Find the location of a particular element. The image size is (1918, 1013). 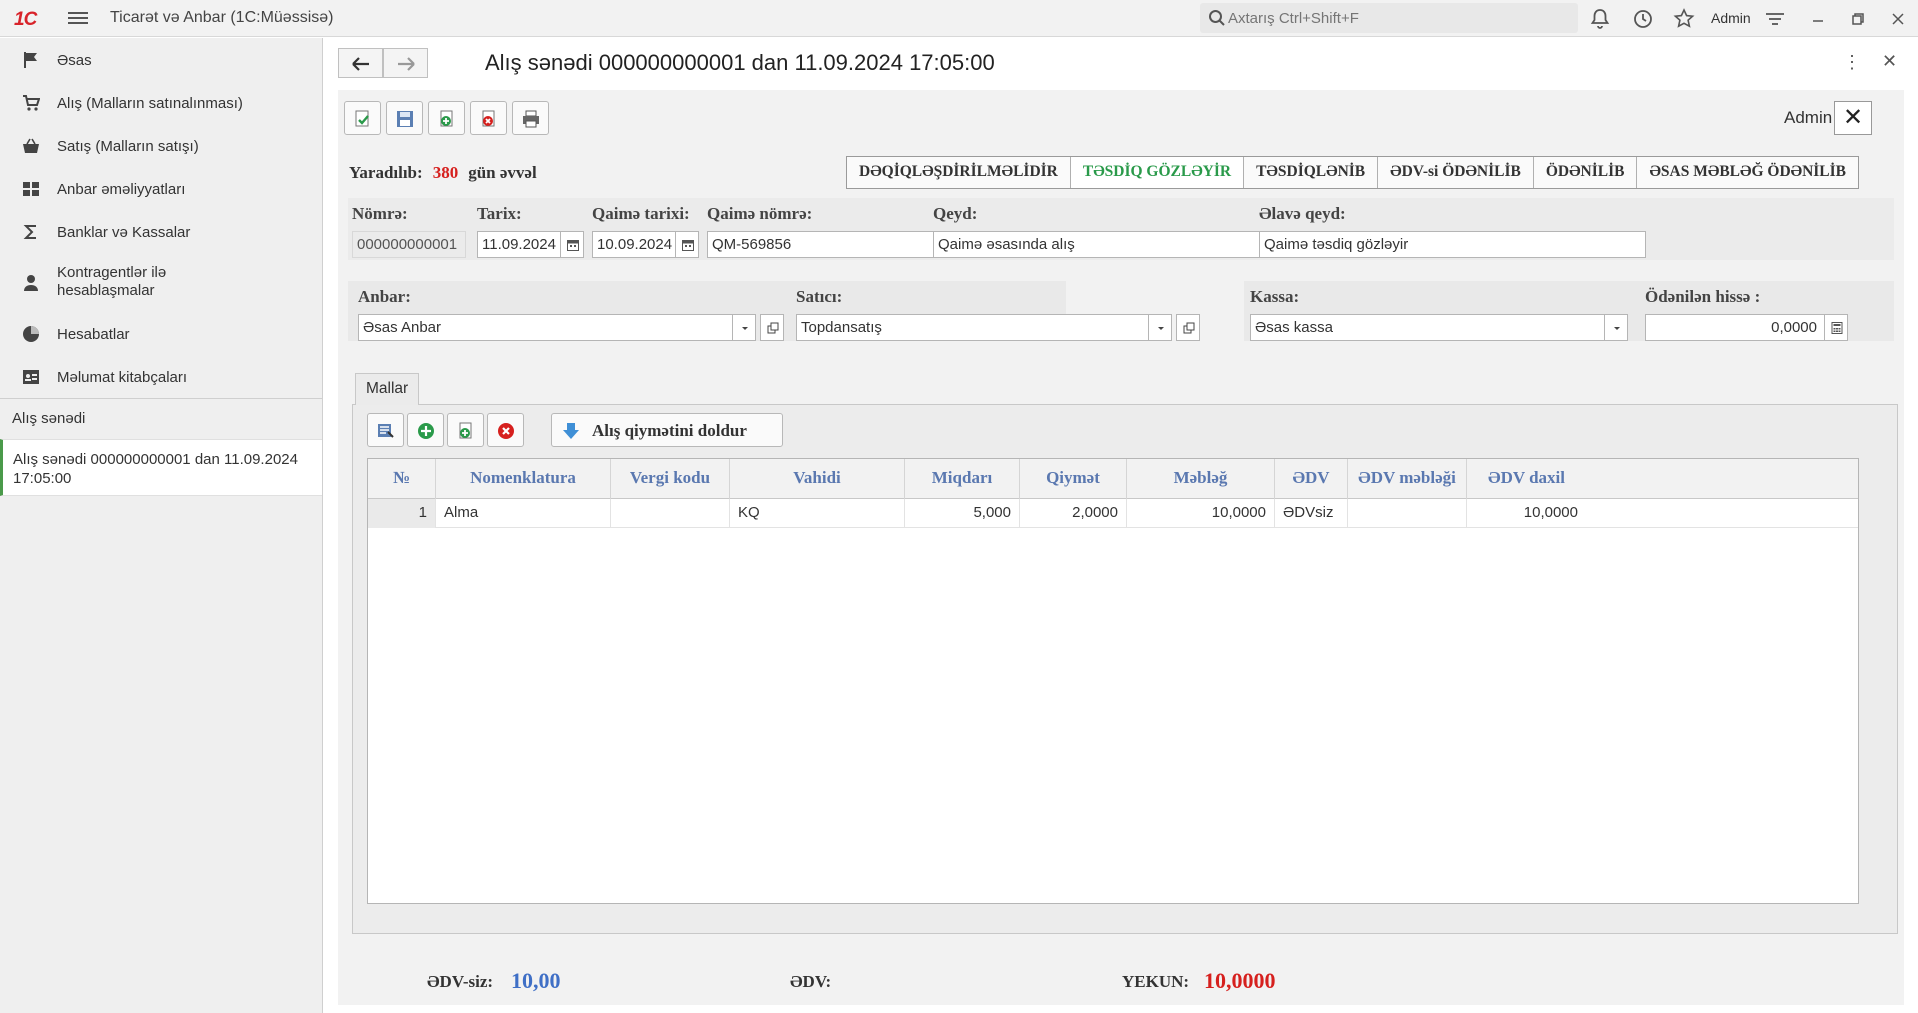

number-label: Nömrə: is located at coordinates (380, 213).